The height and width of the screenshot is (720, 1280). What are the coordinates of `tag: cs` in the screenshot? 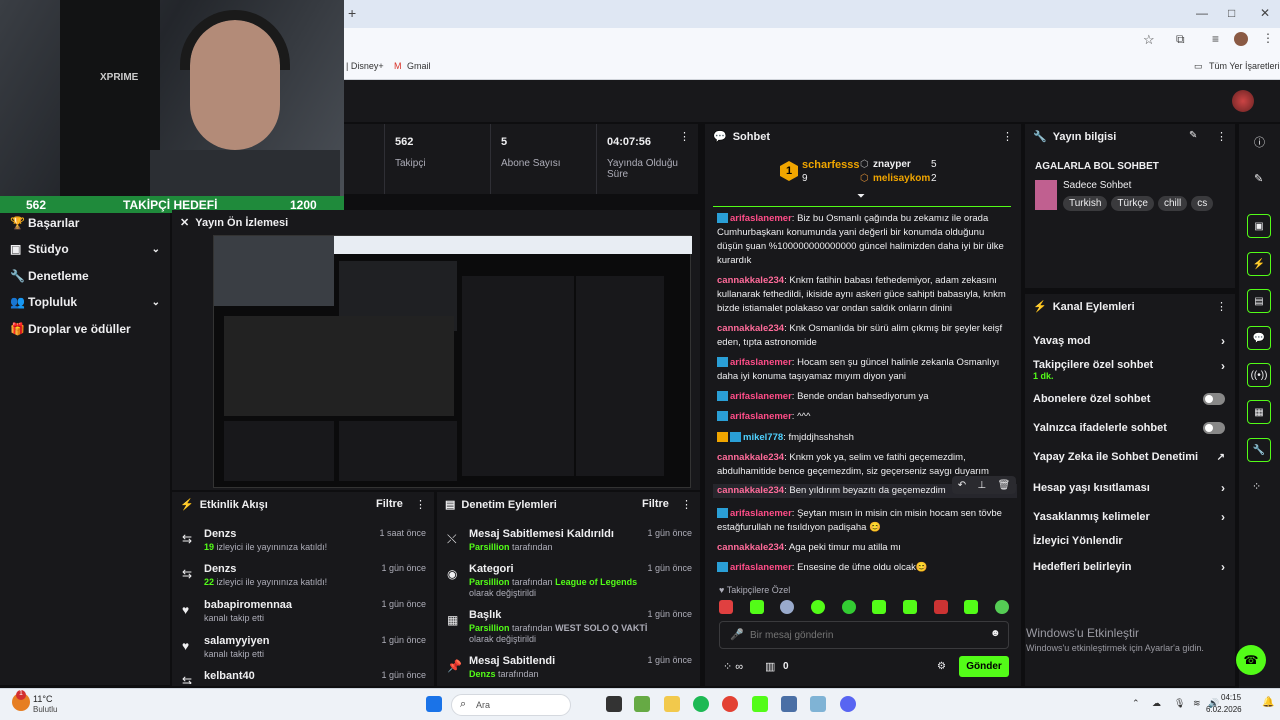 It's located at (1202, 203).